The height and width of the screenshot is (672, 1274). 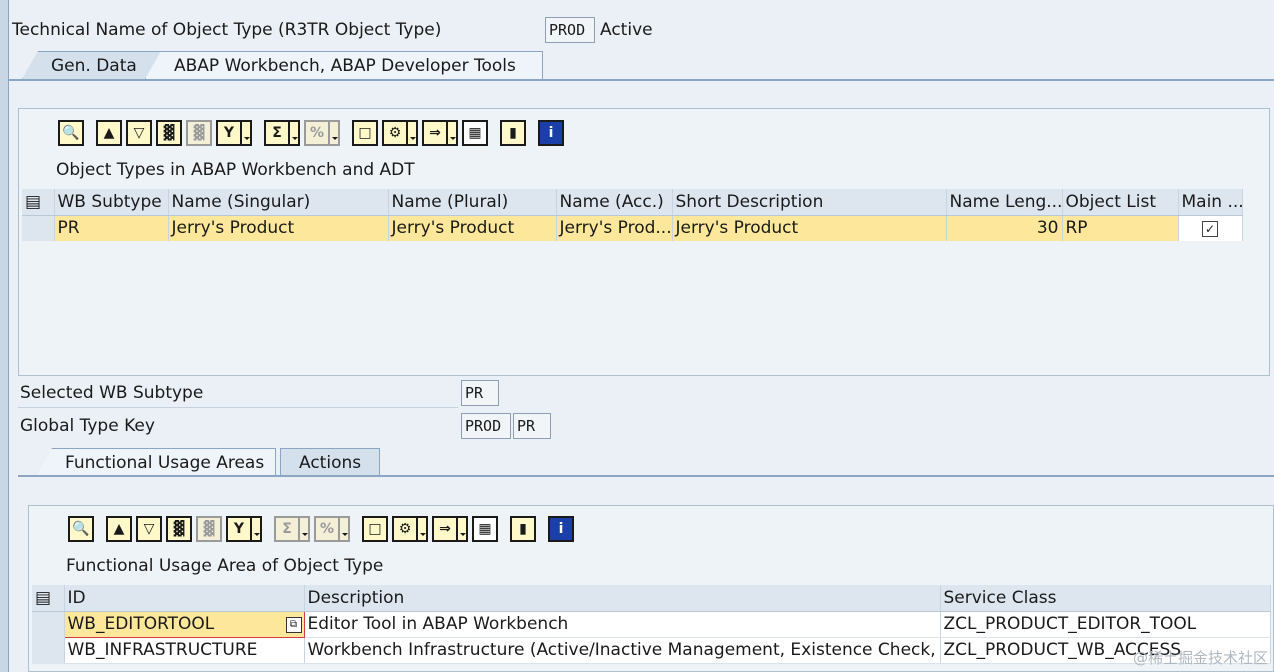 I want to click on tab-abap-workbench: ABAP Workbench, ABAP Developer Tools, so click(x=344, y=65).